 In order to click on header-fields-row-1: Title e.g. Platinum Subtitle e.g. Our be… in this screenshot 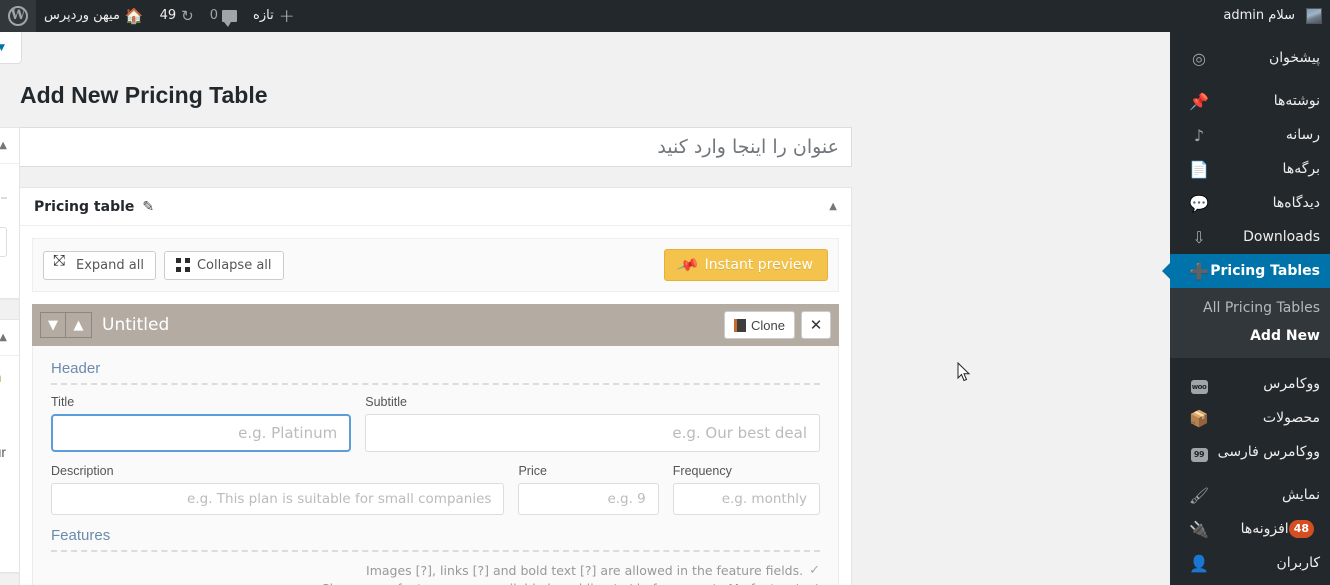, I will do `click(435, 423)`.